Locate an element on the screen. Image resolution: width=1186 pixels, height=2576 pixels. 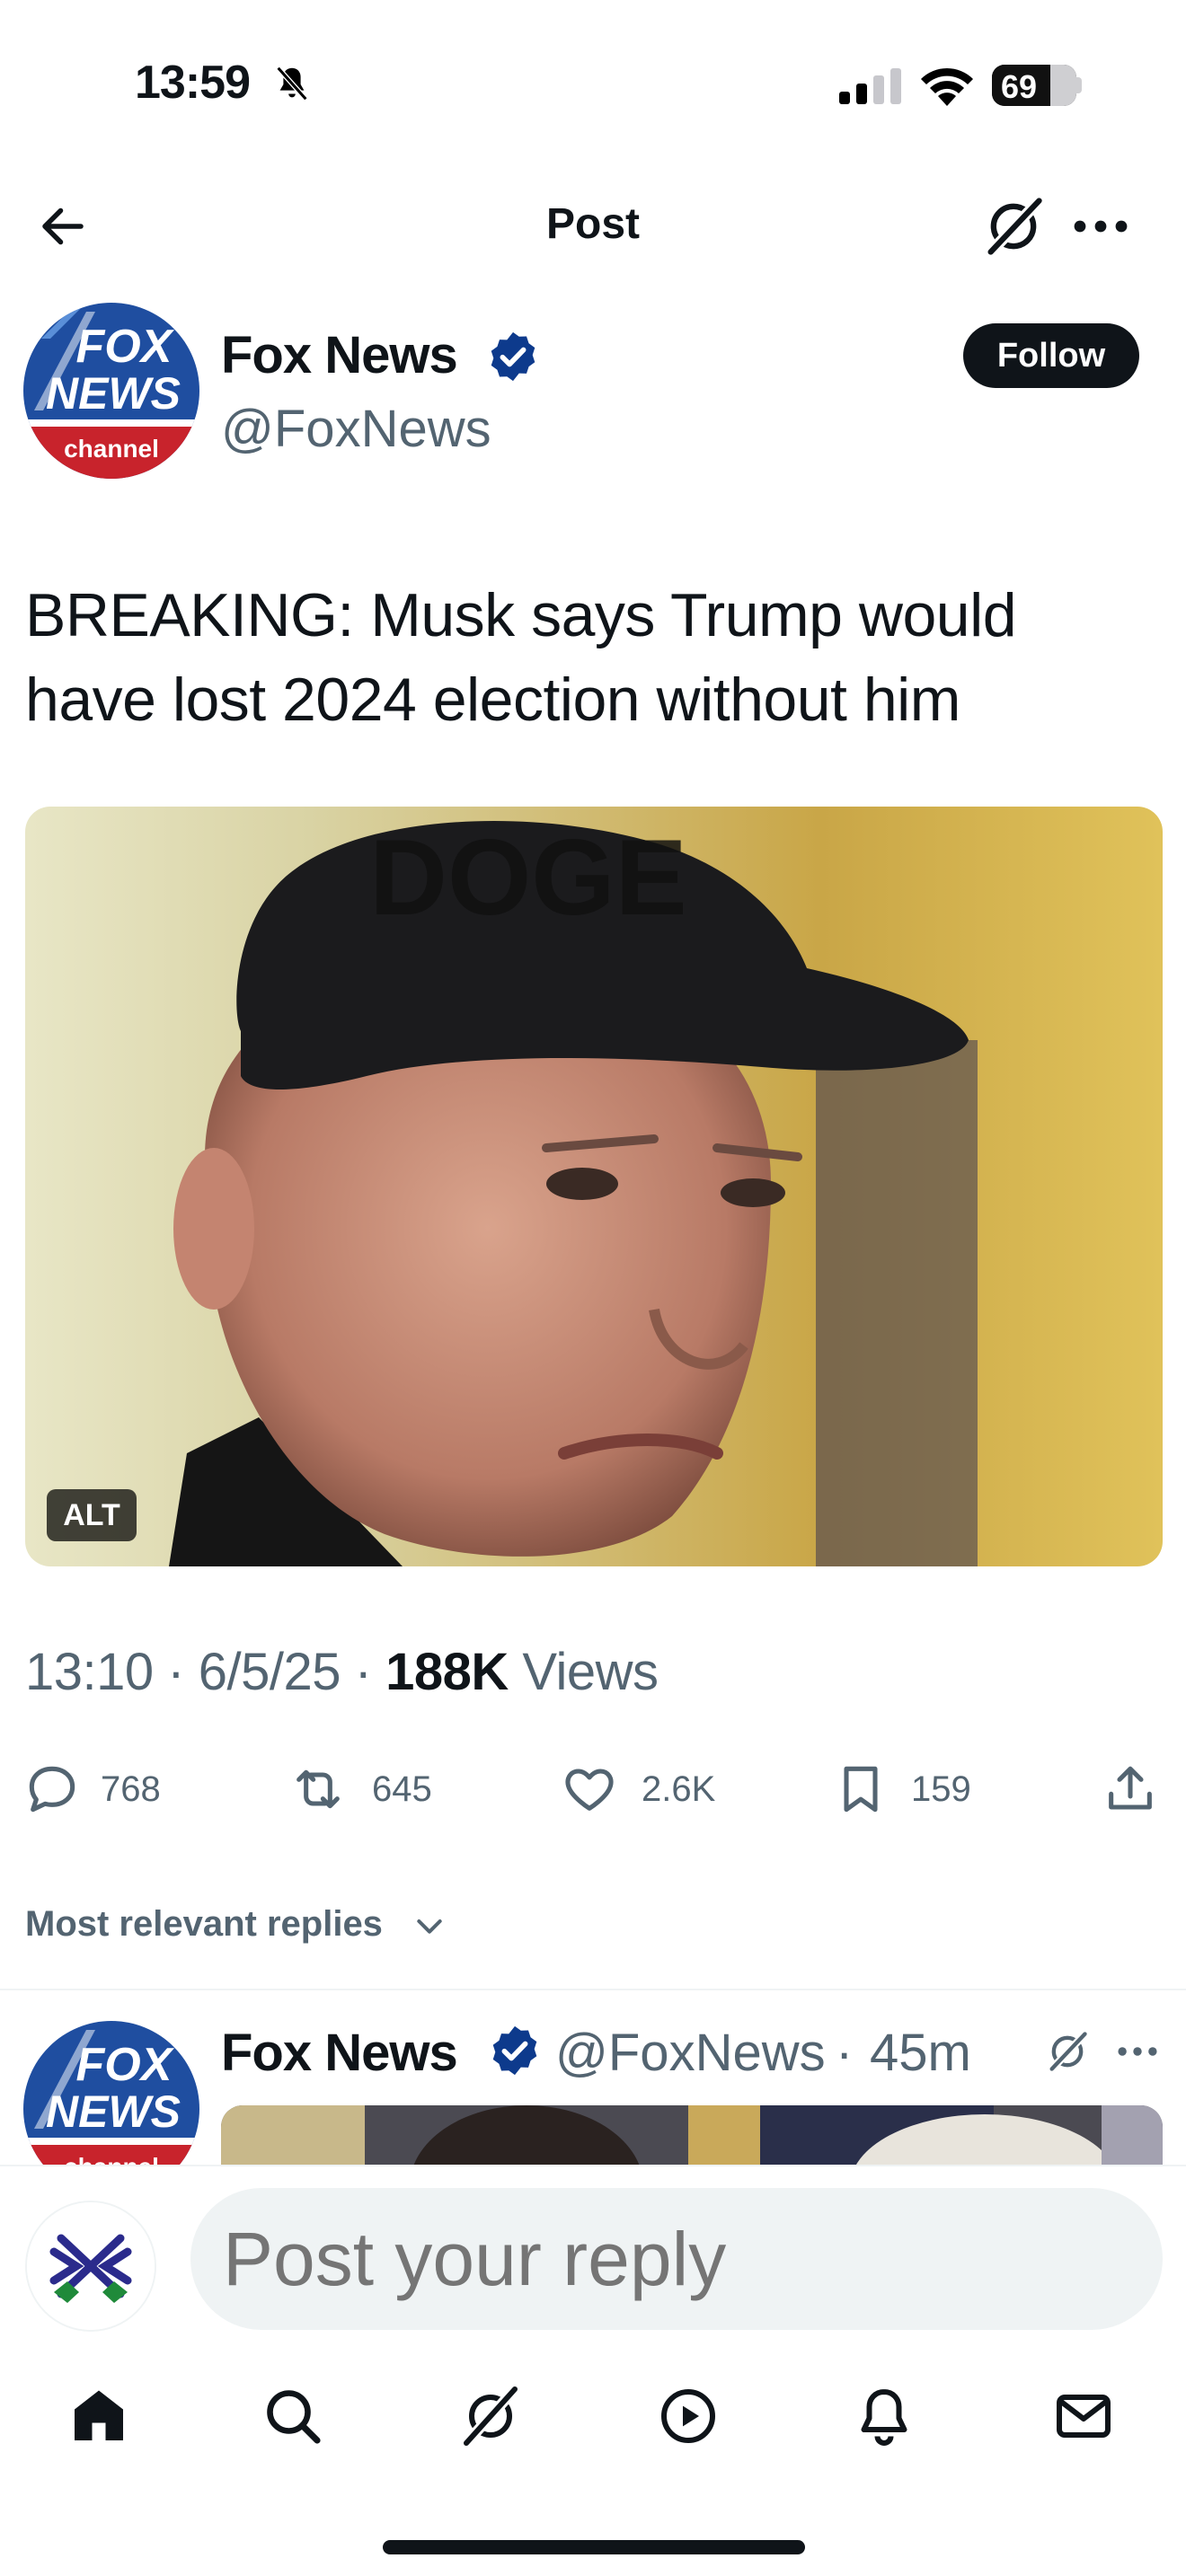
battery-indicator: 69 is located at coordinates (1034, 85).